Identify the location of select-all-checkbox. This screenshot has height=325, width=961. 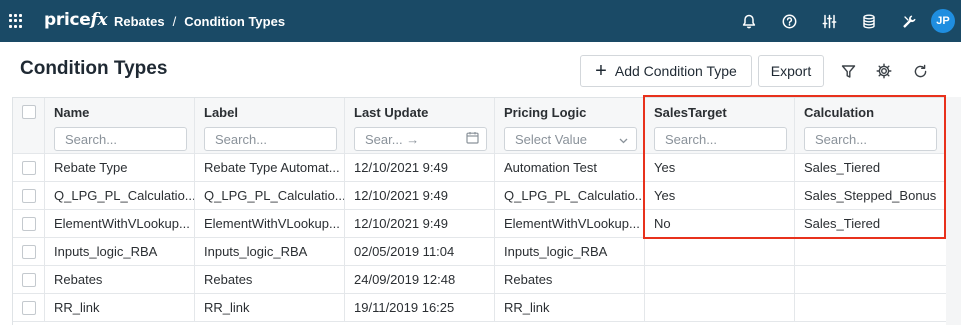
(28, 112).